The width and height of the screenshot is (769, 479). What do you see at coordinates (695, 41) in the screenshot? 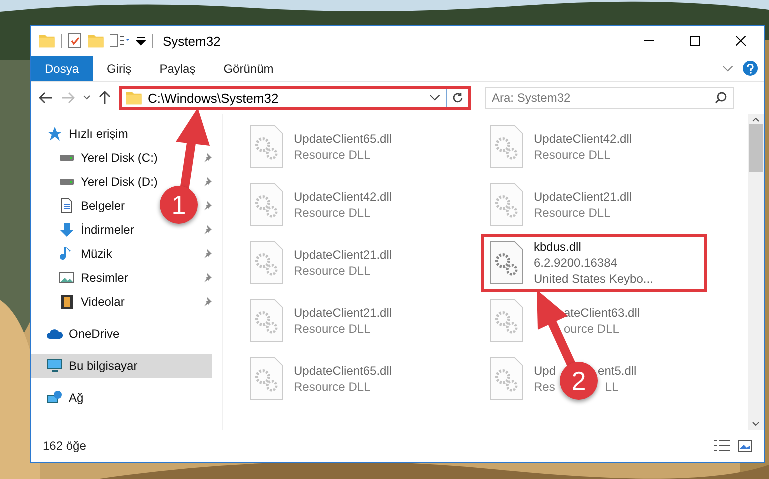
I see `maximize-icon` at bounding box center [695, 41].